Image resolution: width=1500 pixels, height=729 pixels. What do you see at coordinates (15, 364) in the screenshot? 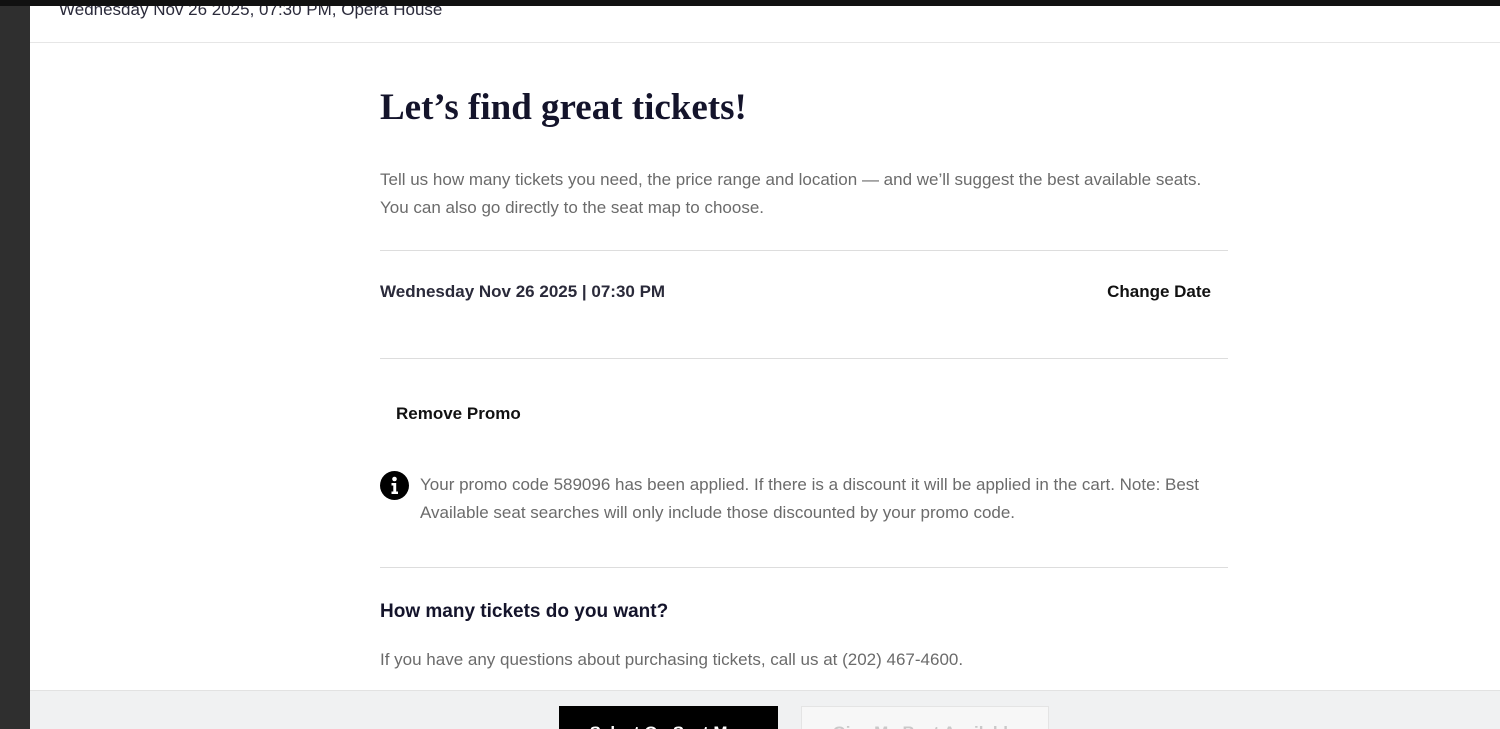
I see `backdrop-left` at bounding box center [15, 364].